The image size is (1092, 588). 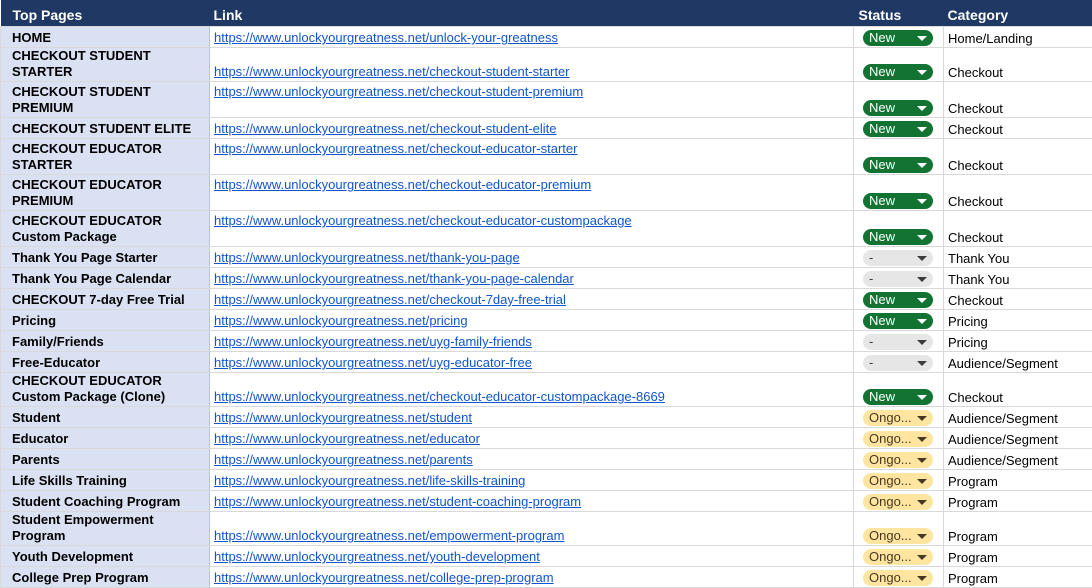 I want to click on page-name-cell: Educator, so click(x=105, y=438).